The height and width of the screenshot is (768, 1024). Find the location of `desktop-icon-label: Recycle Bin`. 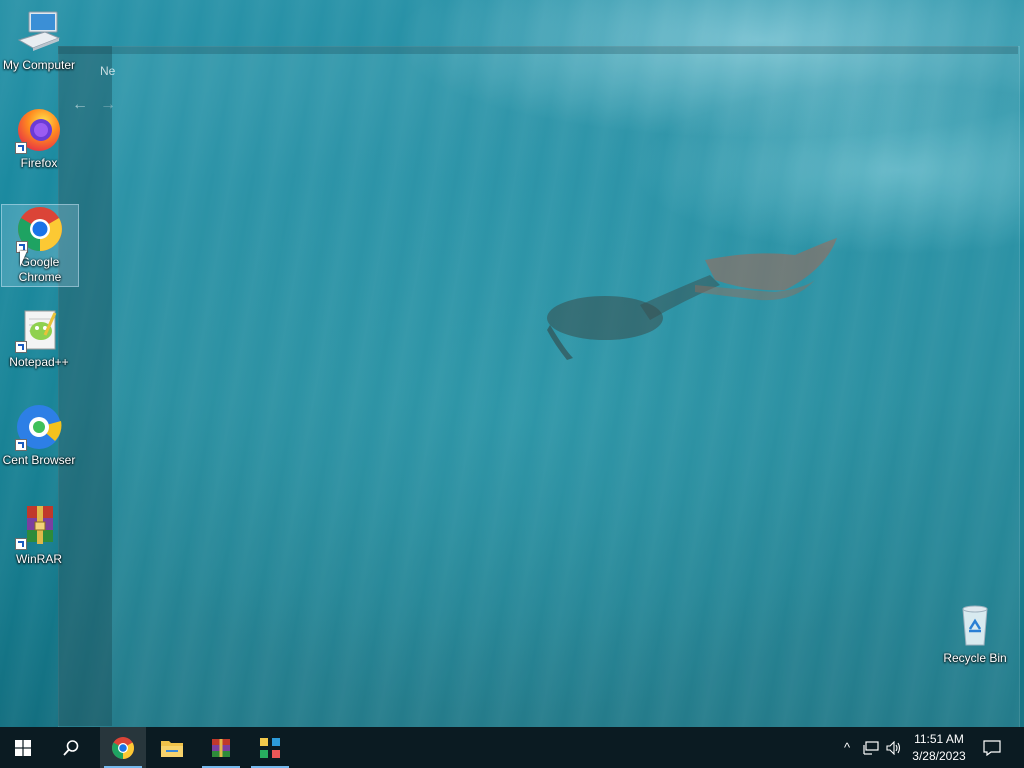

desktop-icon-label: Recycle Bin is located at coordinates (975, 658).